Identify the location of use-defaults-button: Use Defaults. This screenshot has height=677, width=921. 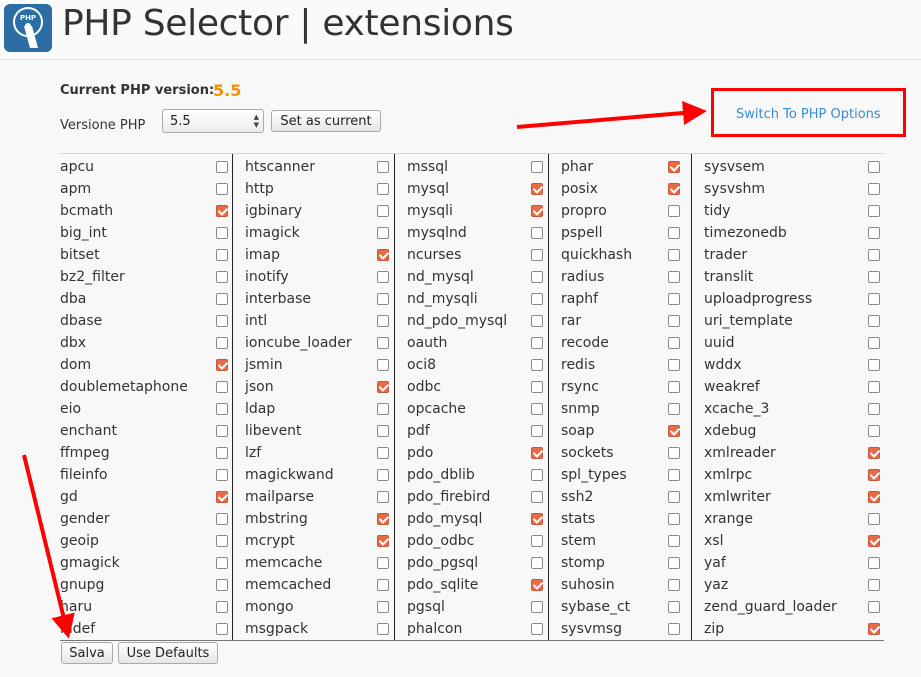
(168, 653).